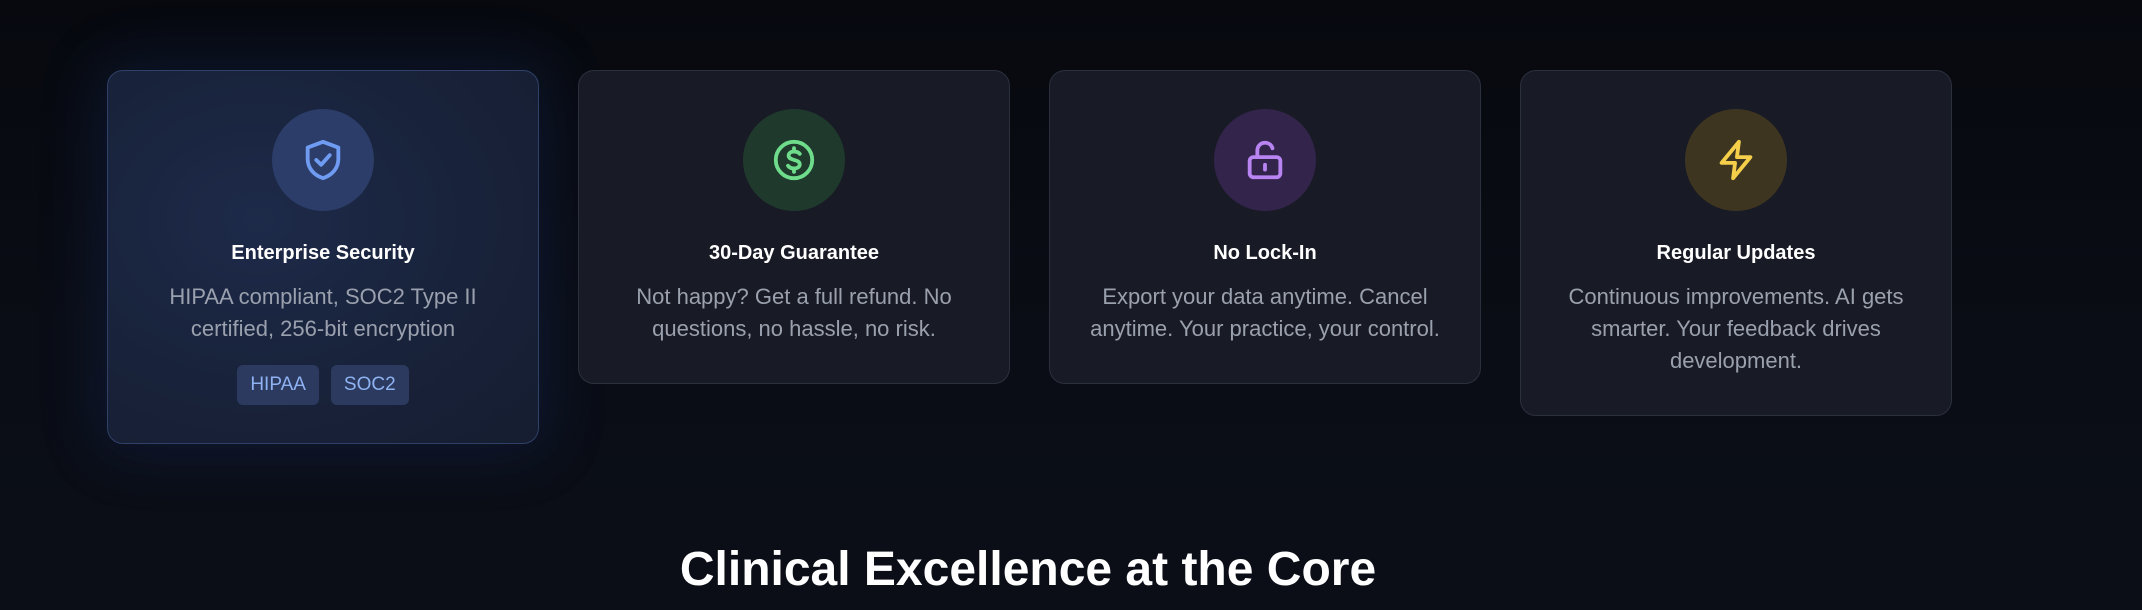 The image size is (2142, 610). What do you see at coordinates (278, 385) in the screenshot?
I see `badge-hipaa: HIPAA` at bounding box center [278, 385].